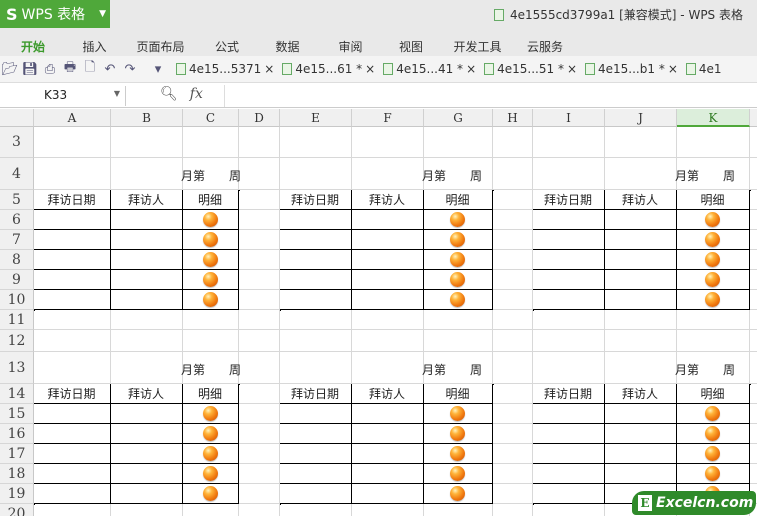 Image resolution: width=757 pixels, height=516 pixels. What do you see at coordinates (50, 69) in the screenshot?
I see `export-pdf-icon: ⎙` at bounding box center [50, 69].